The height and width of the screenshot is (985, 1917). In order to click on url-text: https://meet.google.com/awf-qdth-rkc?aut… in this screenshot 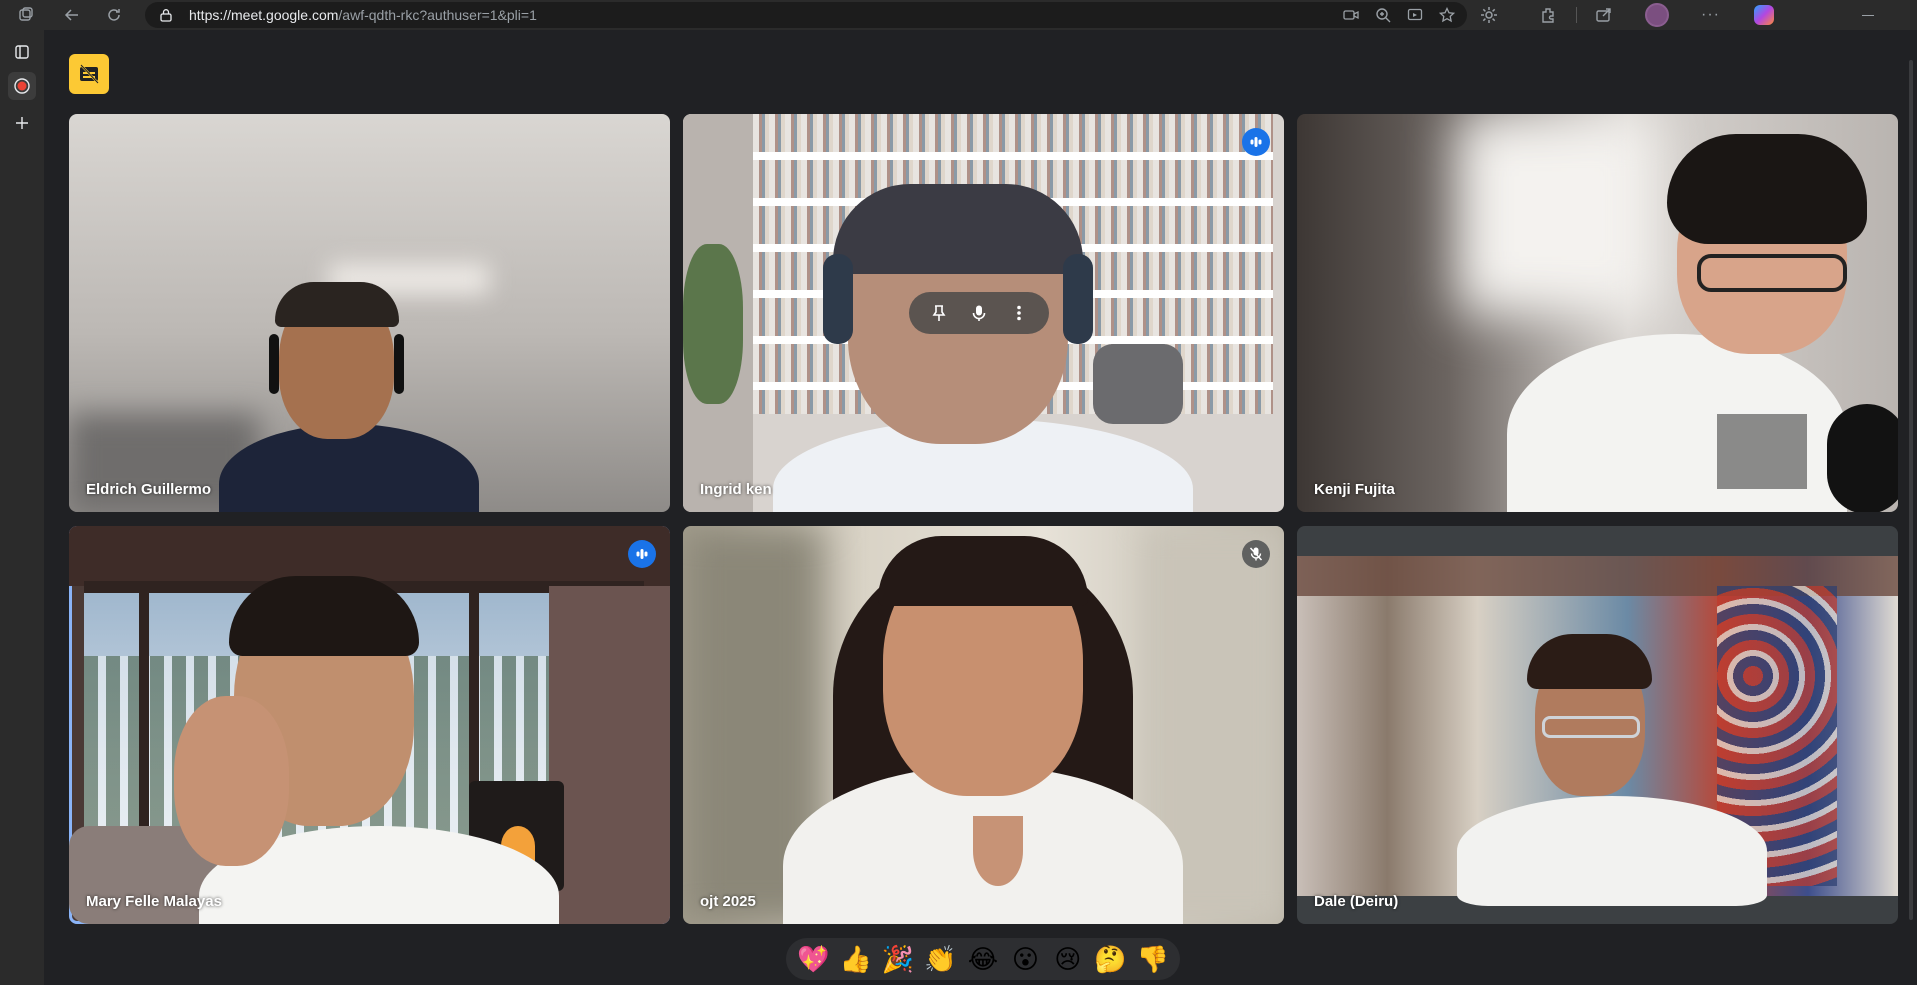, I will do `click(363, 15)`.